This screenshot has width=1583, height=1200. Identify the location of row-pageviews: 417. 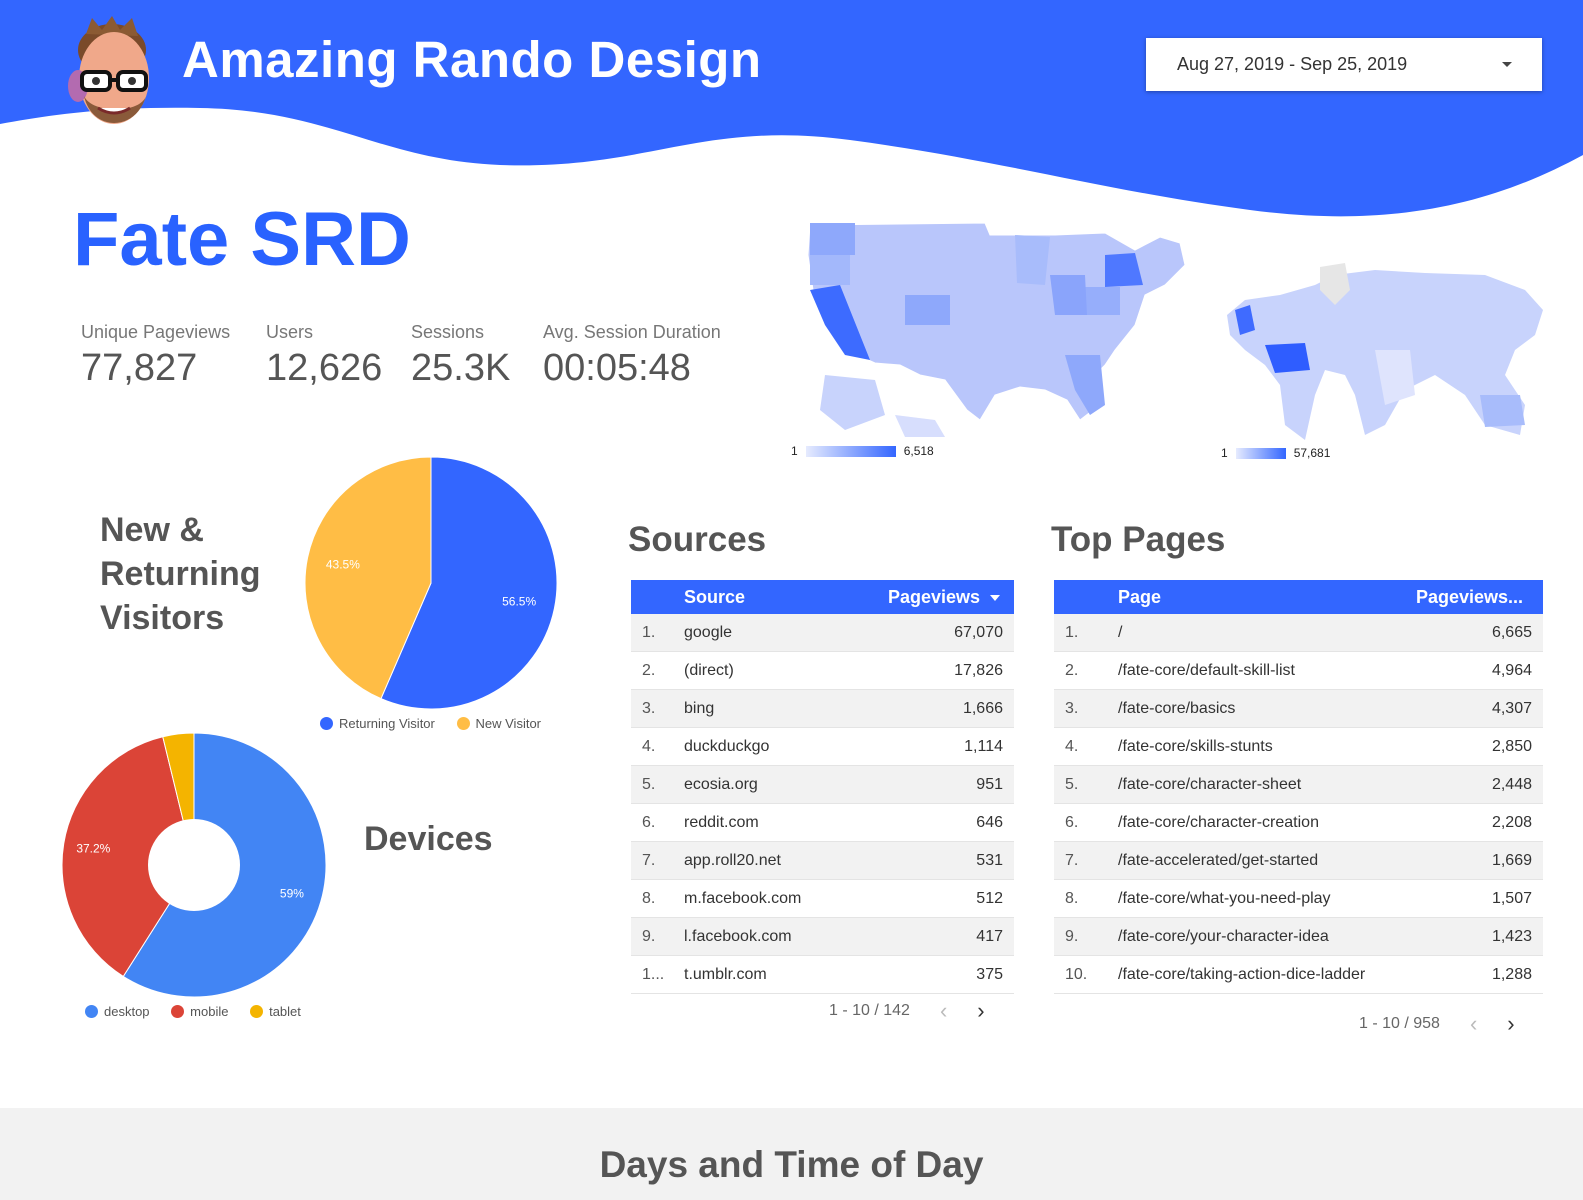
(928, 936).